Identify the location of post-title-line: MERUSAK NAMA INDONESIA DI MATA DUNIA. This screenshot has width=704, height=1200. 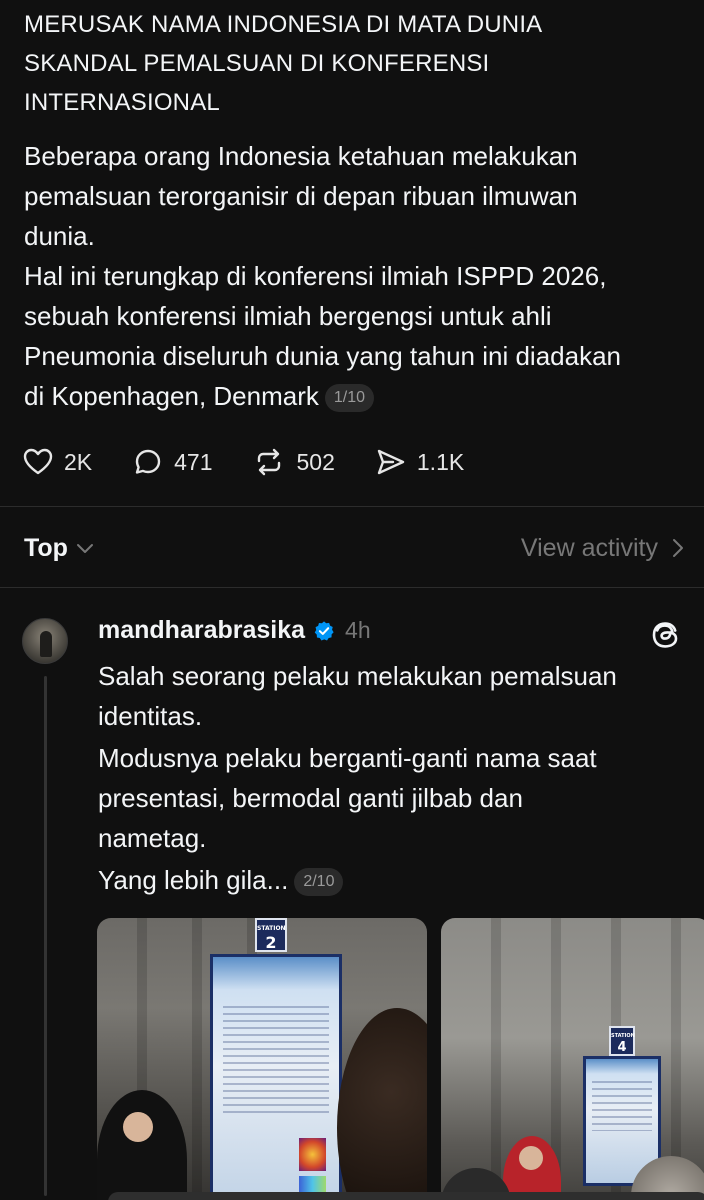
(283, 24).